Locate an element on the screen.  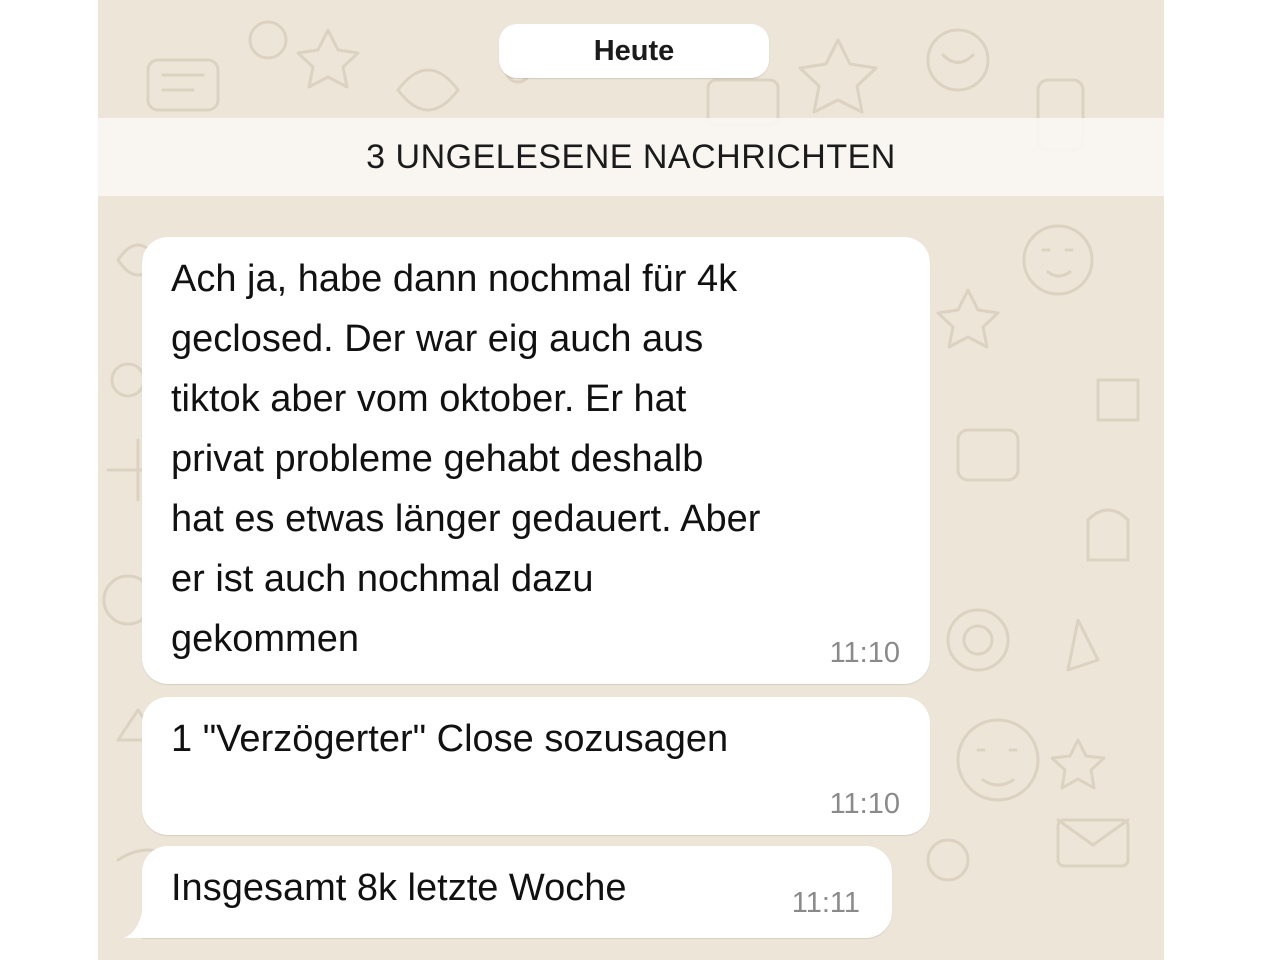
date-separator: Heute is located at coordinates (634, 51).